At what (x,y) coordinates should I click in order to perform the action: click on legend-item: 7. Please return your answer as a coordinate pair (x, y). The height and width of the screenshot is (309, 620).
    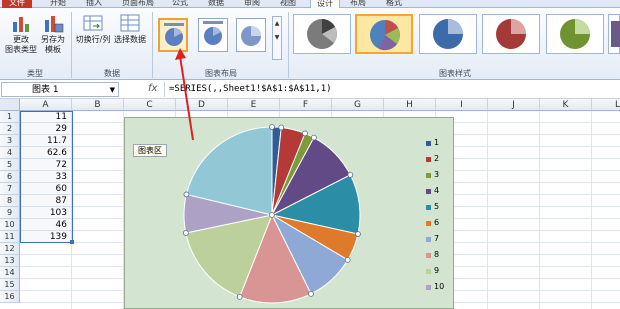
    Looking at the image, I should click on (440, 239).